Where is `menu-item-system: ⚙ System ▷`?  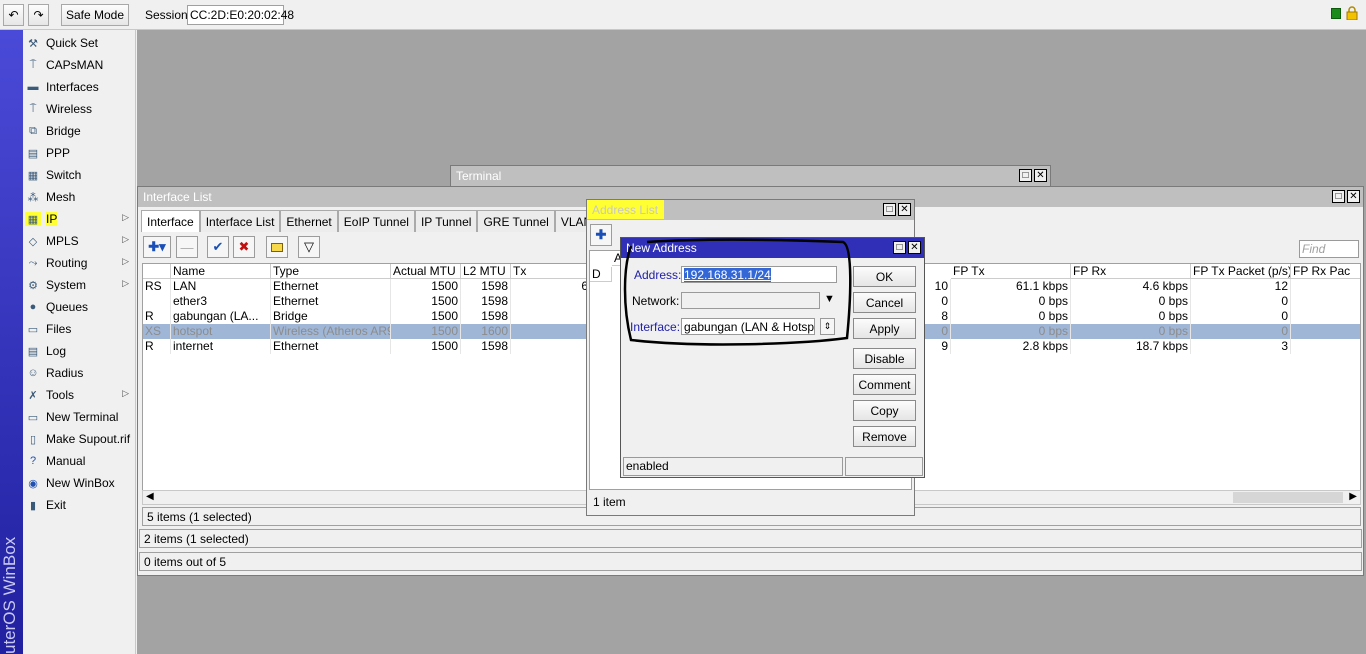 menu-item-system: ⚙ System ▷ is located at coordinates (79, 285).